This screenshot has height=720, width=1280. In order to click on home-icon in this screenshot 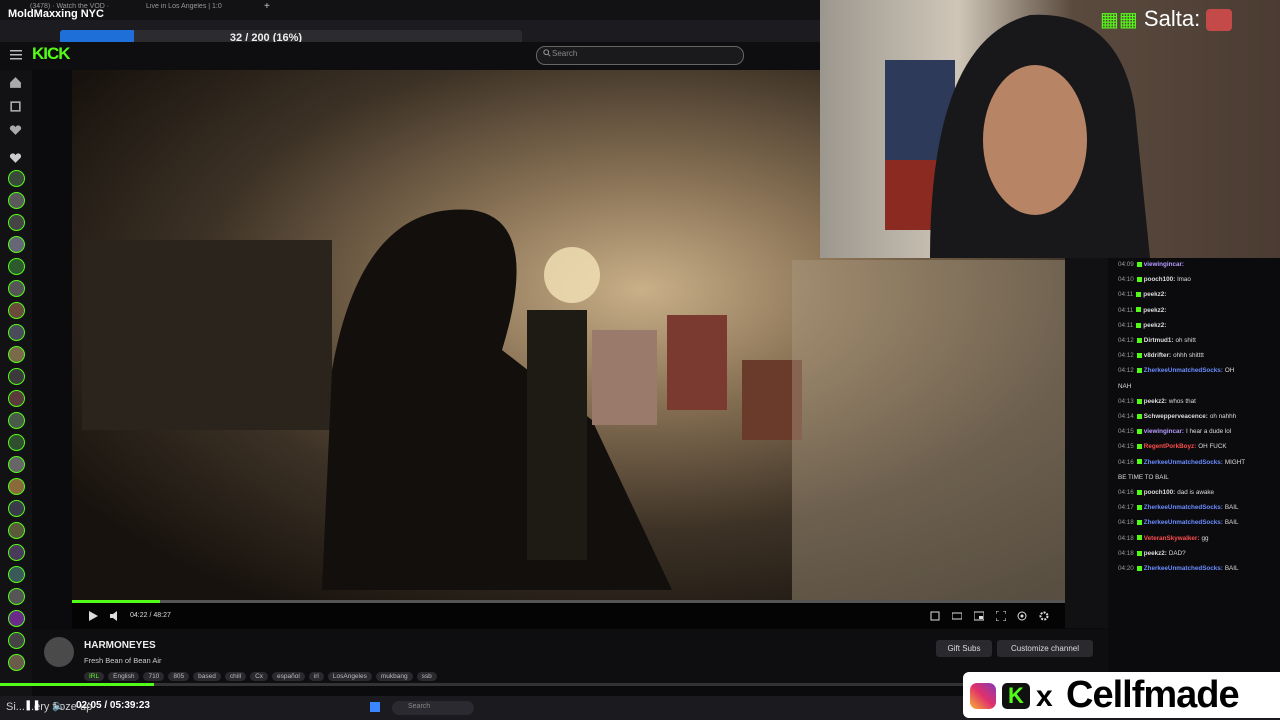, I will do `click(15, 82)`.